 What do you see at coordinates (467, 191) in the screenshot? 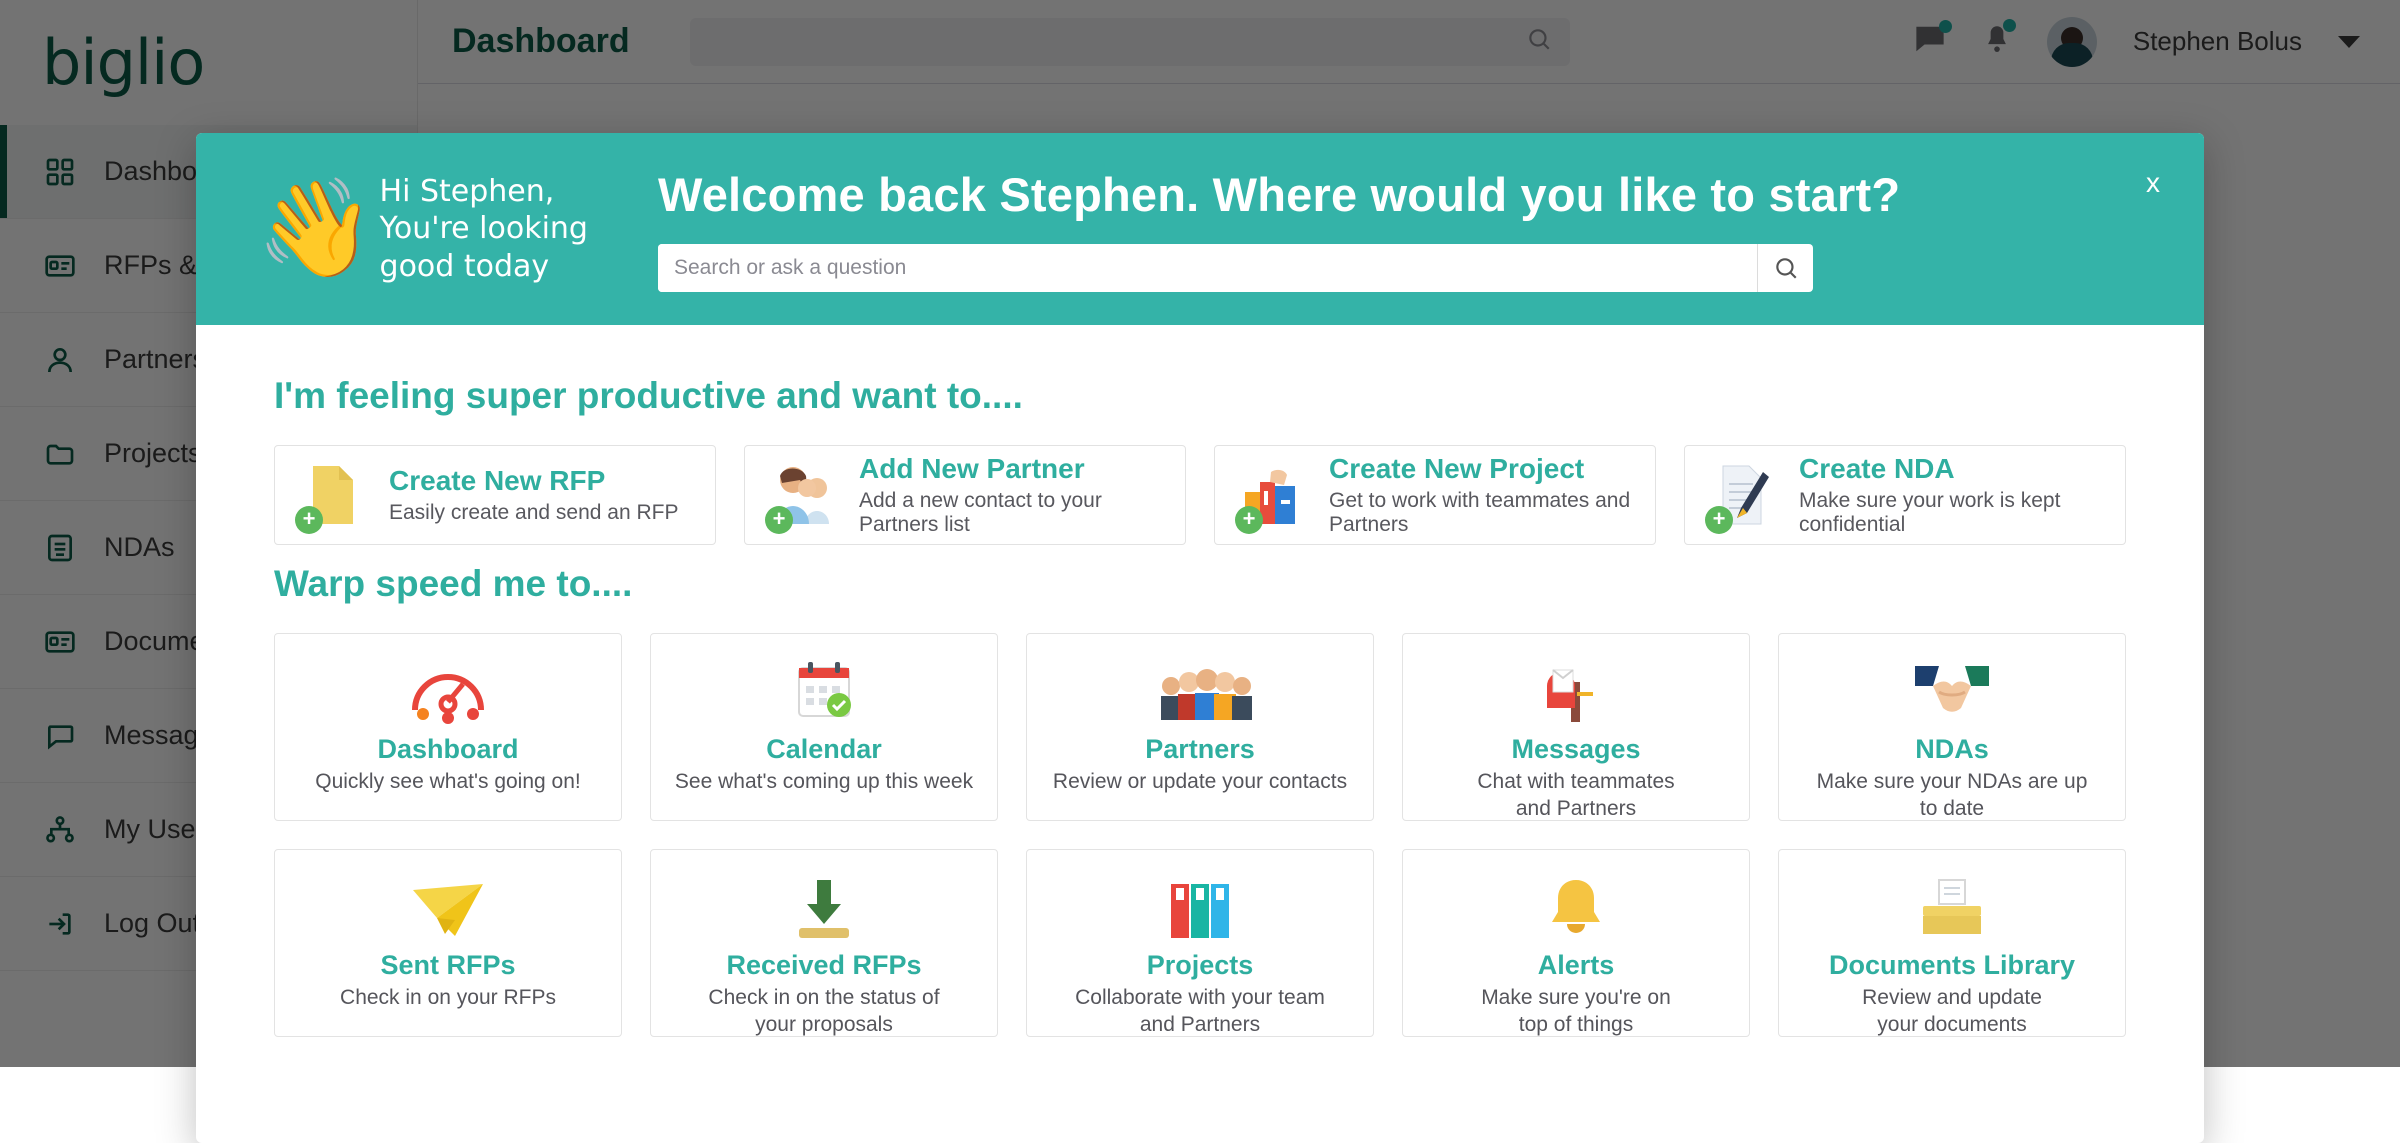
I see `greeting-line-1: Hi Stephen,` at bounding box center [467, 191].